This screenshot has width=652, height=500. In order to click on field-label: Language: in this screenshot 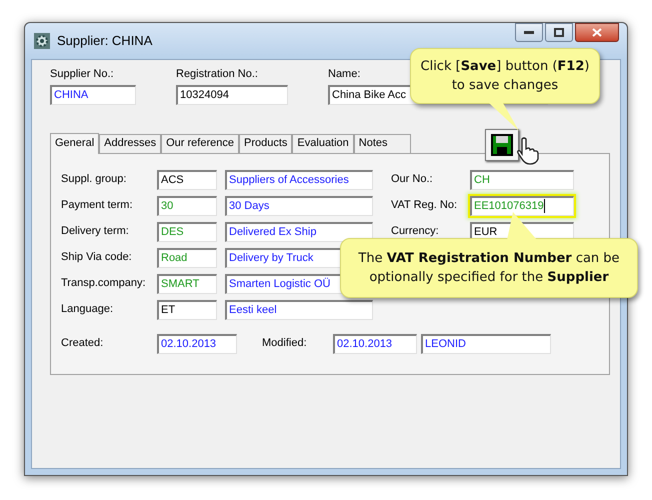, I will do `click(87, 310)`.